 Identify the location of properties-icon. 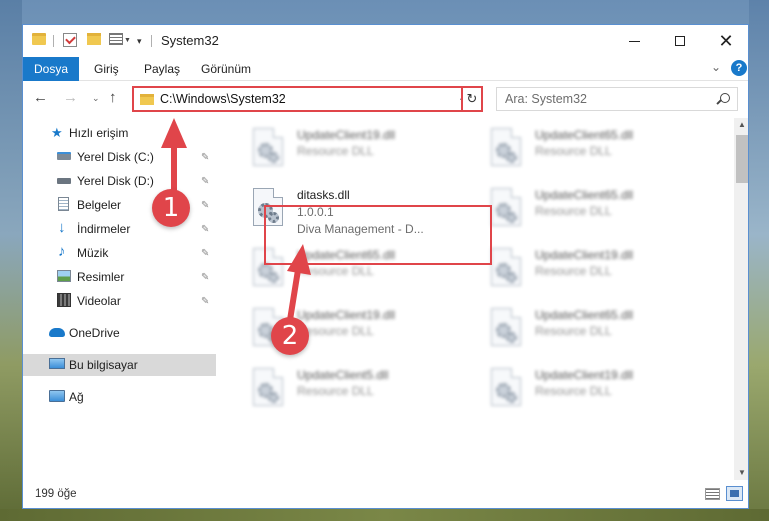
(70, 40).